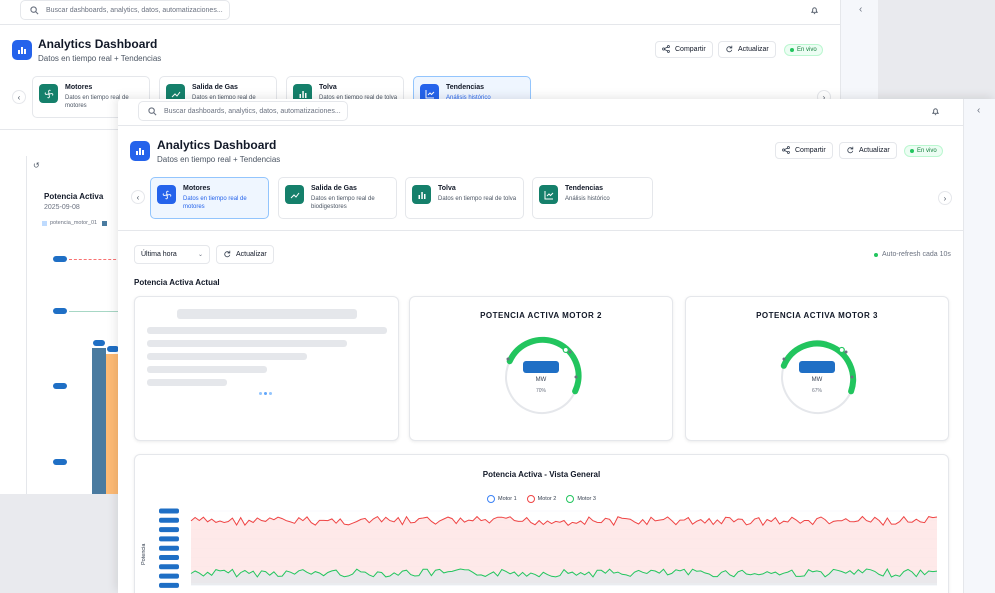 This screenshot has width=995, height=593. I want to click on bar-chart-icon, so click(421, 194).